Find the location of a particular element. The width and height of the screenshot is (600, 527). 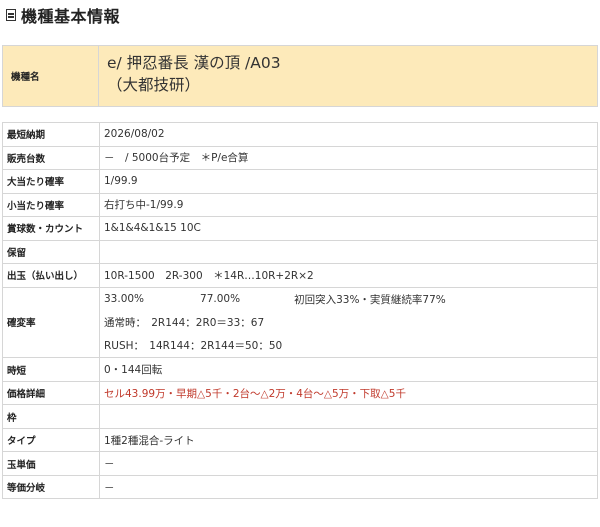

table-row: 小当たり確率 右打ち中-1/99.9 is located at coordinates (300, 204).